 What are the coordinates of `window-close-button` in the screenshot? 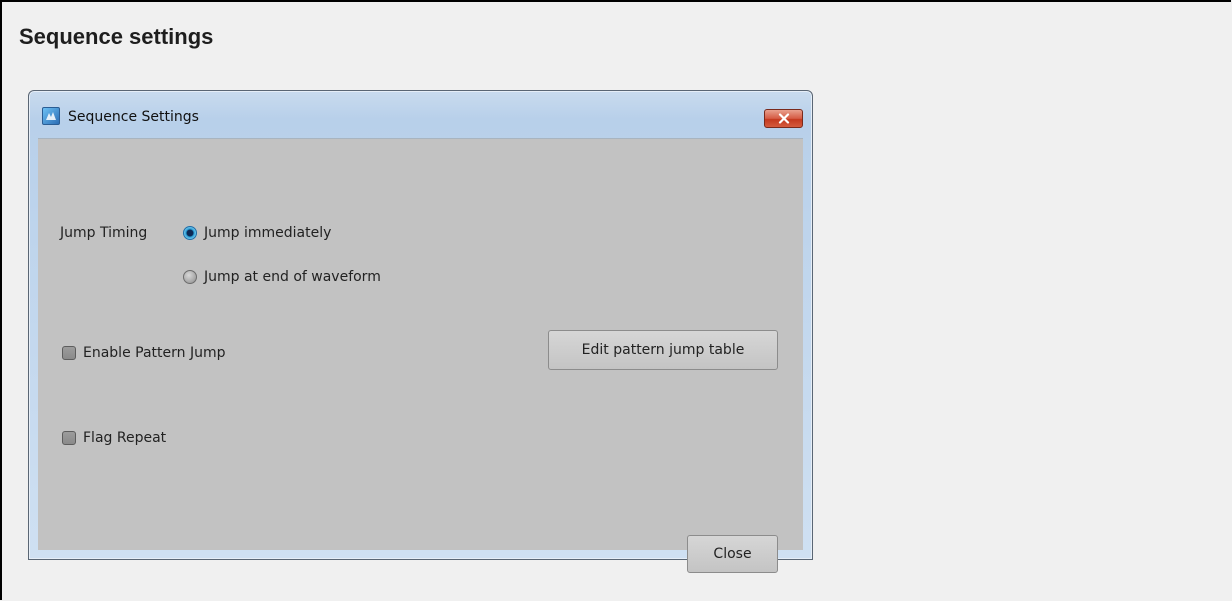 It's located at (783, 118).